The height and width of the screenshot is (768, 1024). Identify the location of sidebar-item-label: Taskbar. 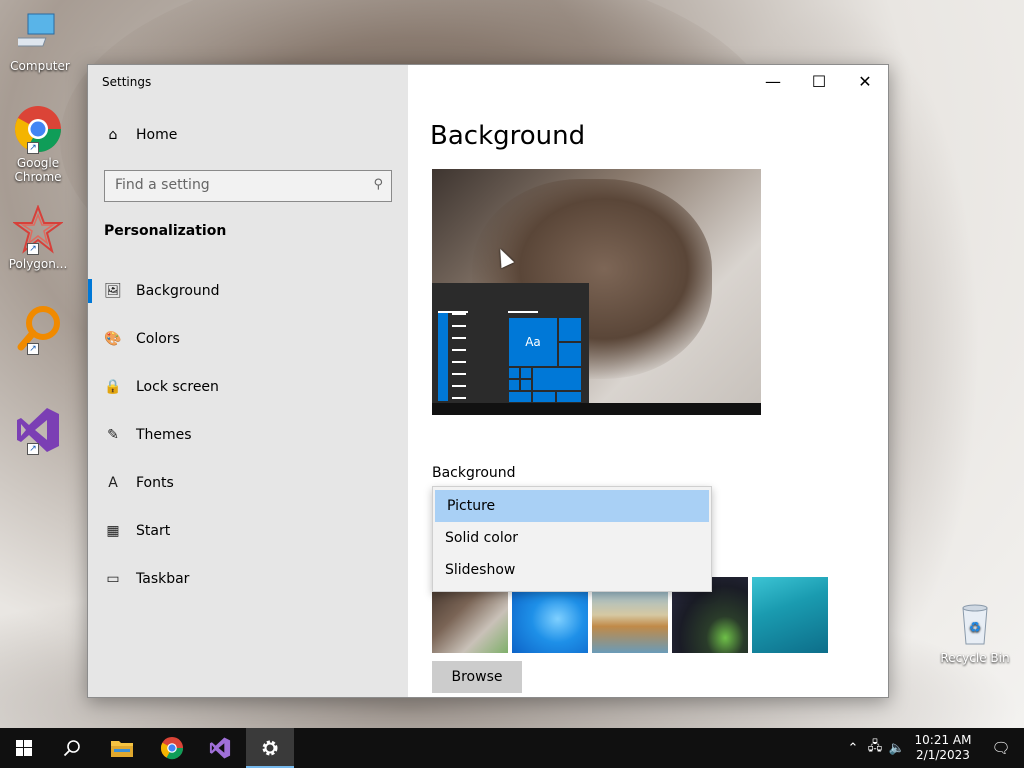
(163, 579).